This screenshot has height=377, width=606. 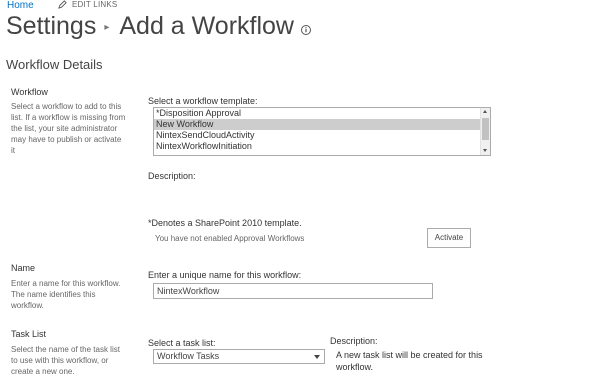 What do you see at coordinates (225, 223) in the screenshot?
I see `sp2010-note: *Denotes a SharePoint 2010 template.` at bounding box center [225, 223].